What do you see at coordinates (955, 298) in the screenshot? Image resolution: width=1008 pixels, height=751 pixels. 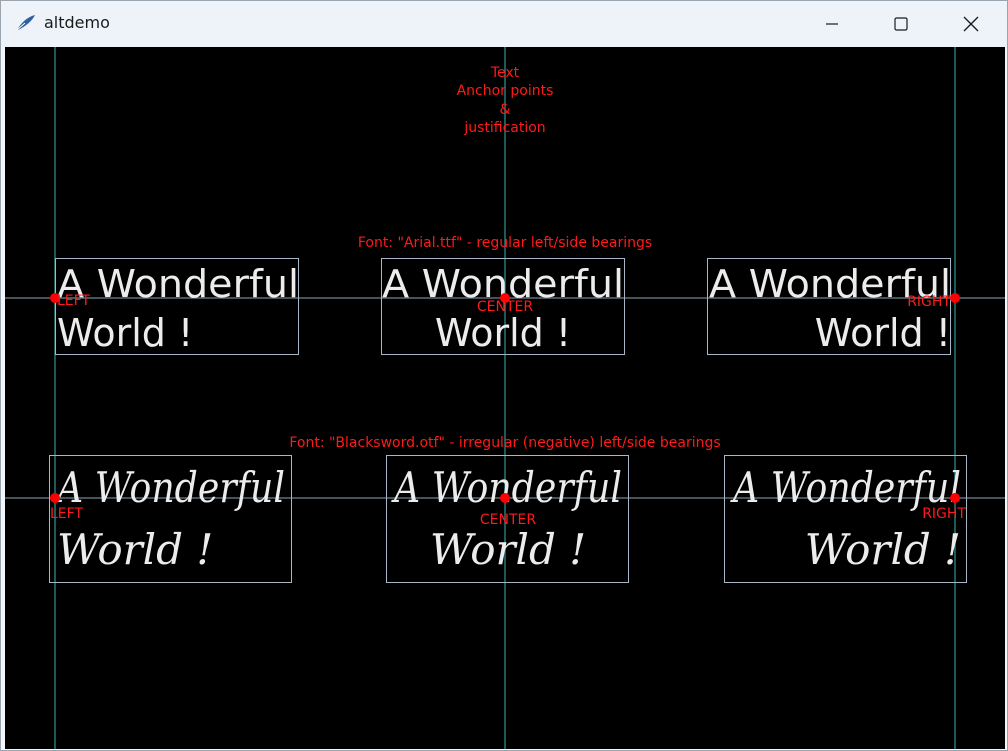 I see `arial-right-anchor-dot` at bounding box center [955, 298].